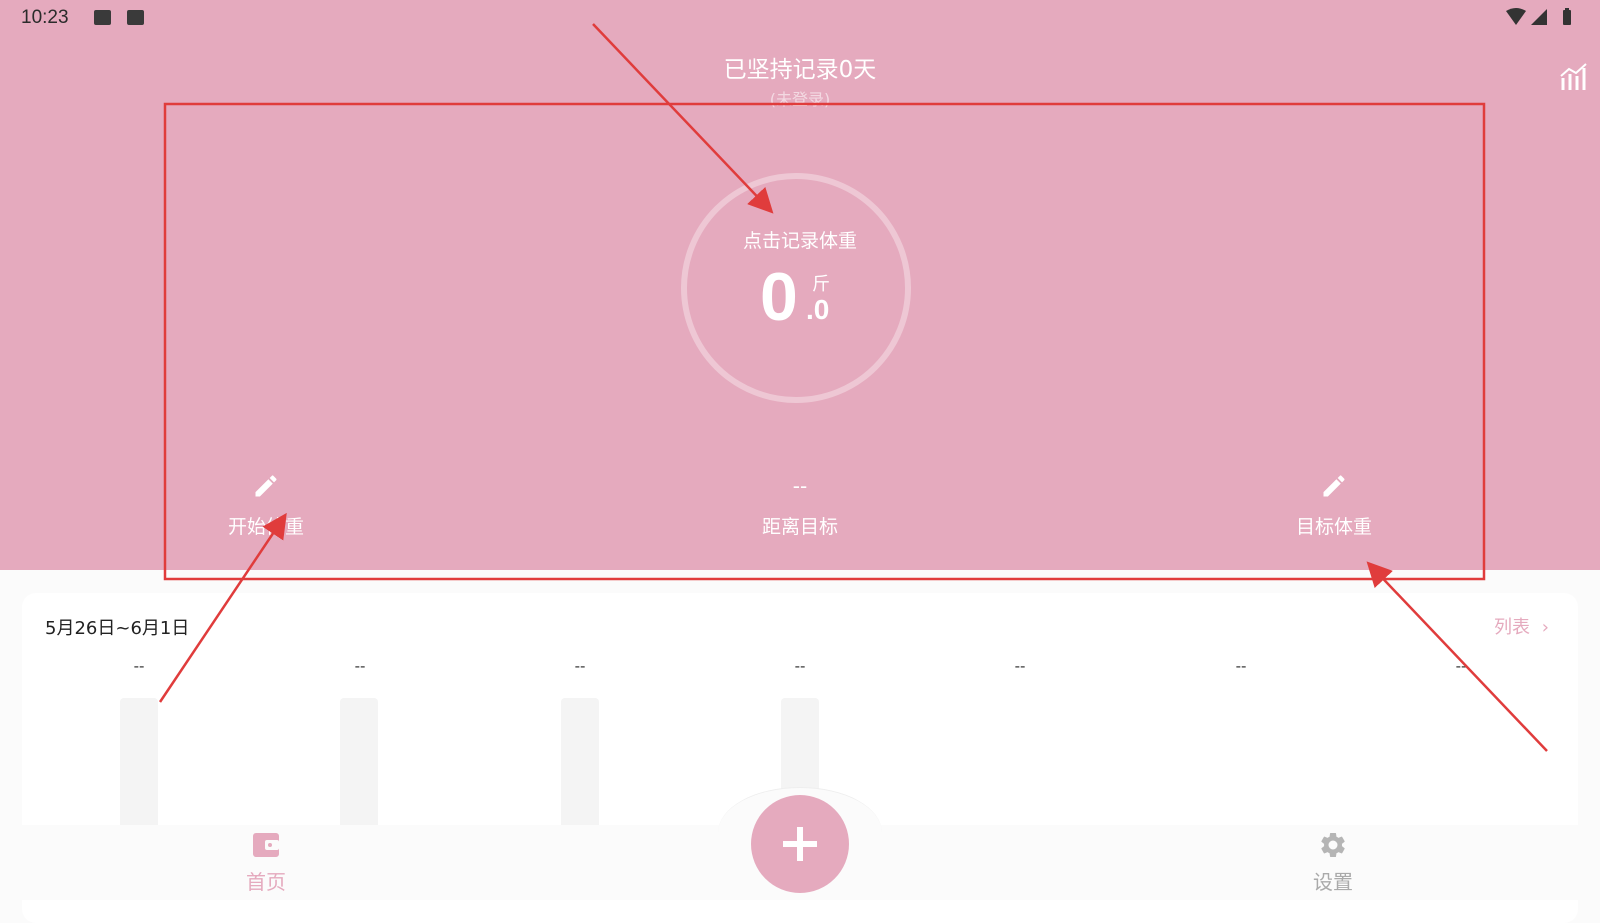 This screenshot has height=923, width=1600. I want to click on distance-label: 距离目标, so click(799, 527).